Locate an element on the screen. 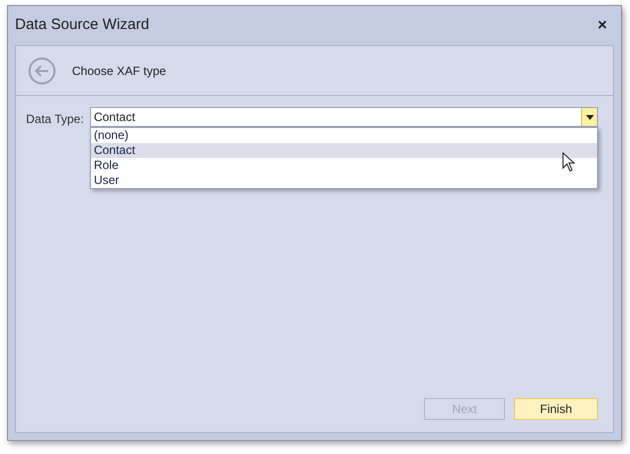 The width and height of the screenshot is (630, 454). dropdown-option: (none) is located at coordinates (343, 135).